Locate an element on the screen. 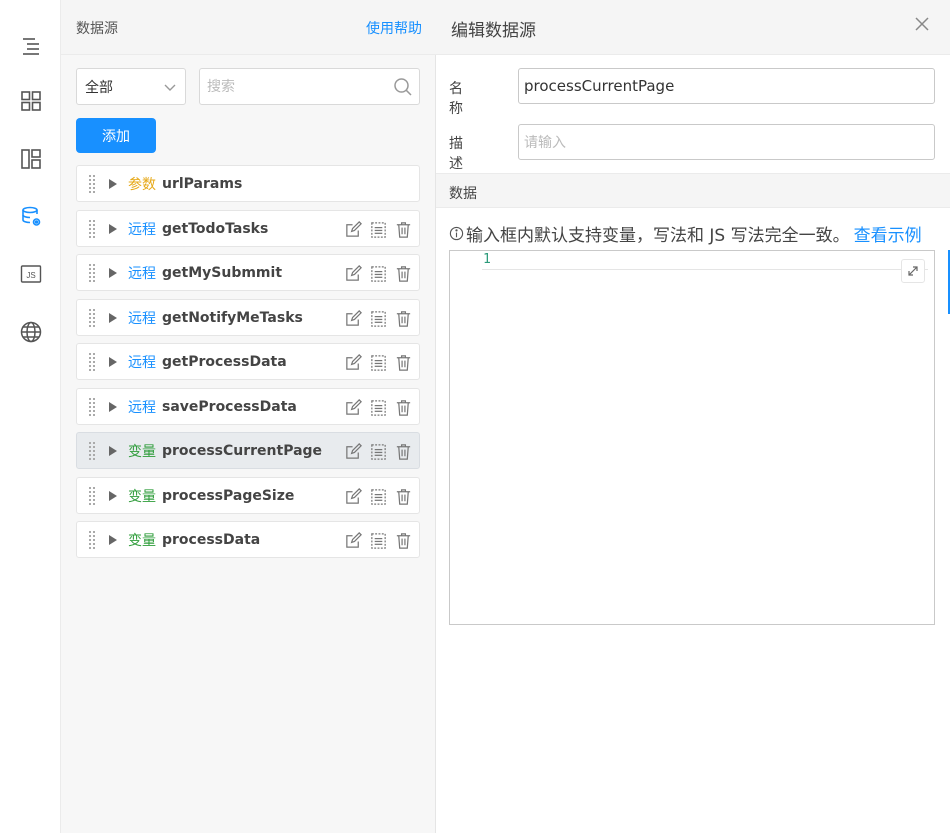  edit-header: 编辑数据源 is located at coordinates (693, 27).